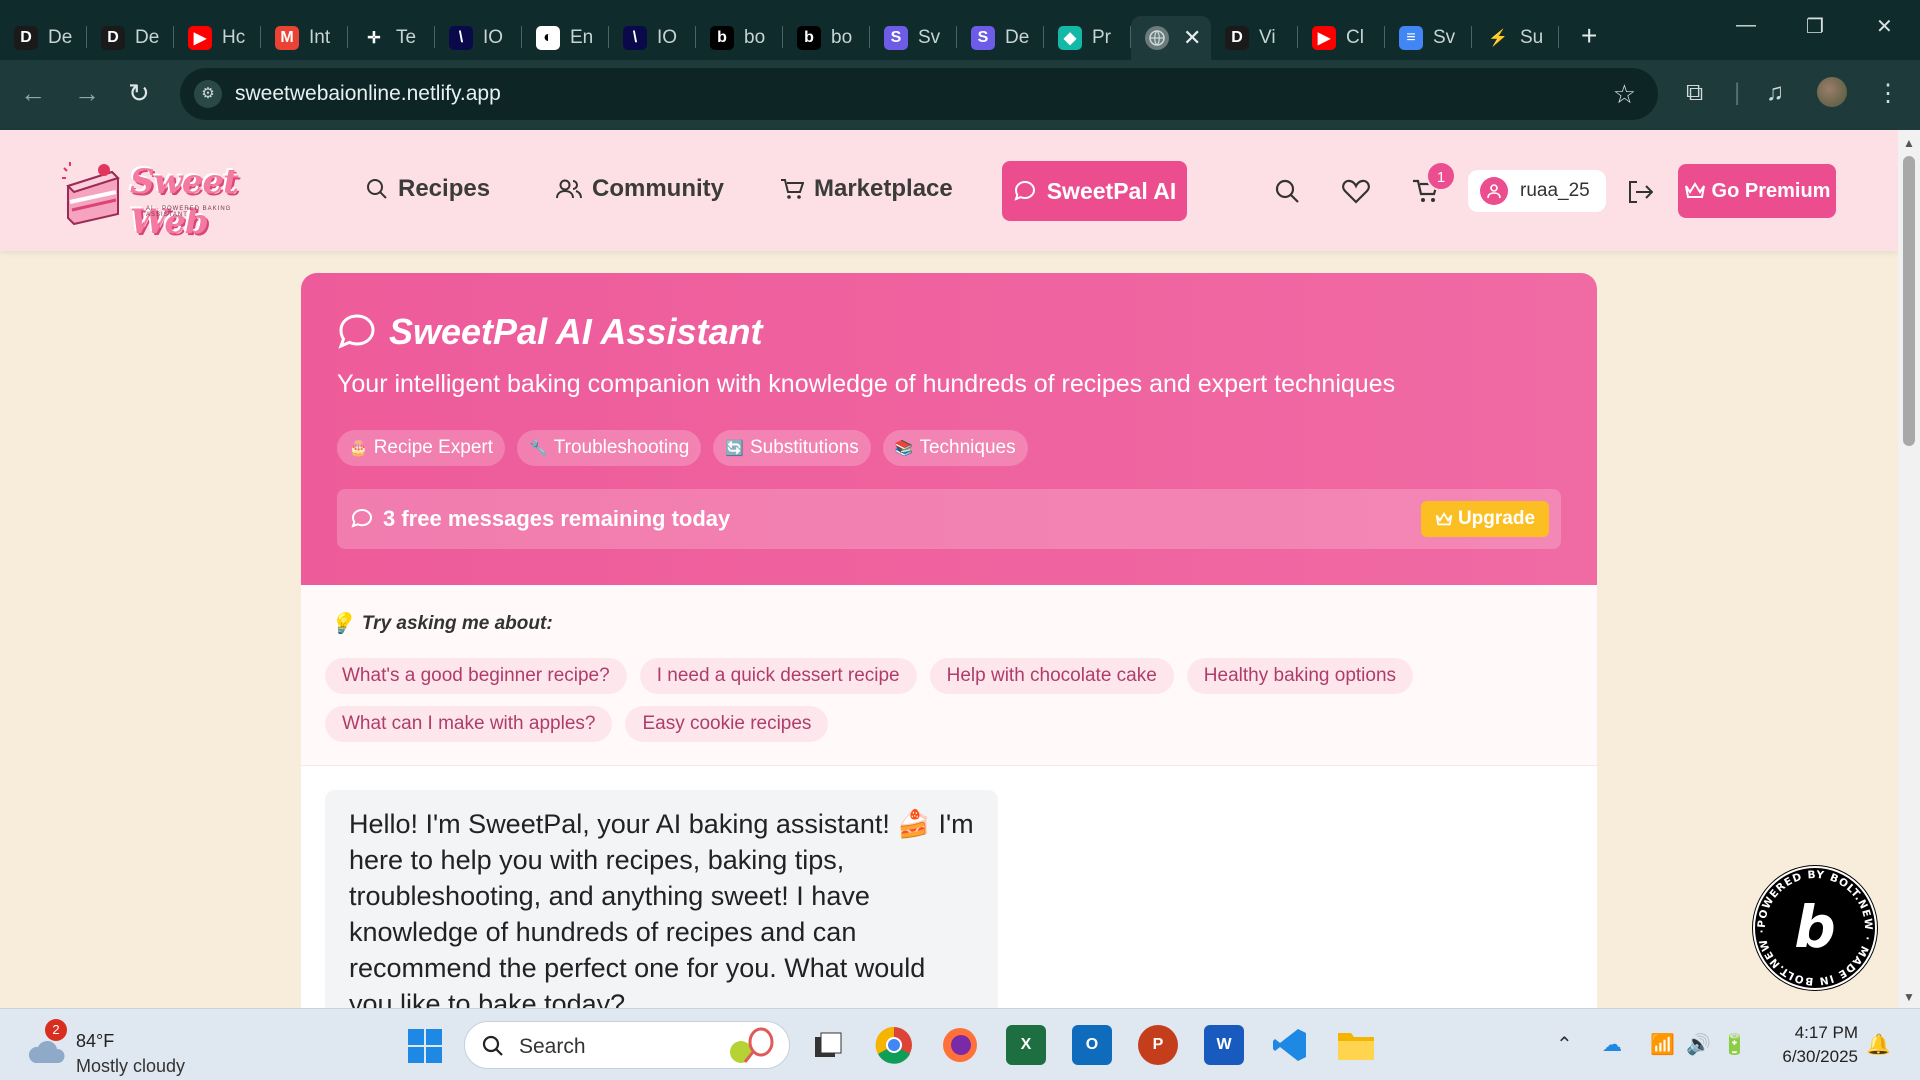 The height and width of the screenshot is (1080, 1920). I want to click on browser-tab-2: ▶ Hc, so click(217, 38).